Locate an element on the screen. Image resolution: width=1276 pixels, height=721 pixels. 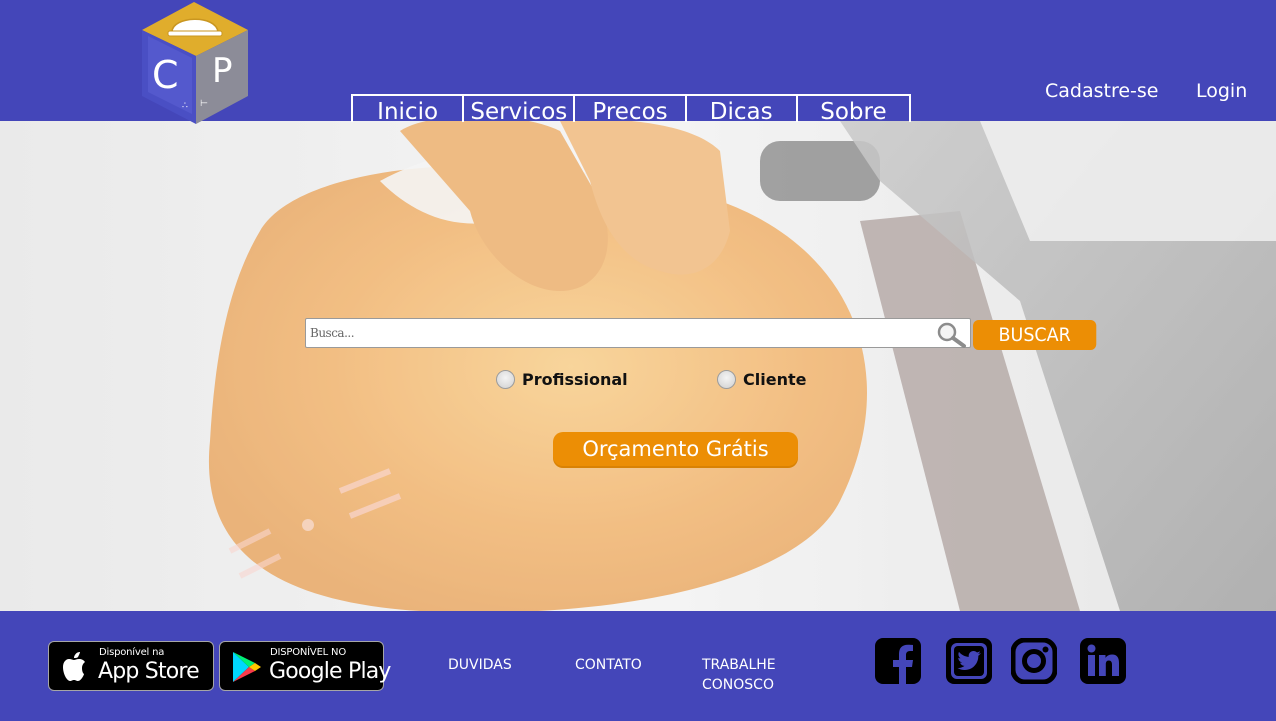
nav-servicos: Servicos is located at coordinates (520, 109).